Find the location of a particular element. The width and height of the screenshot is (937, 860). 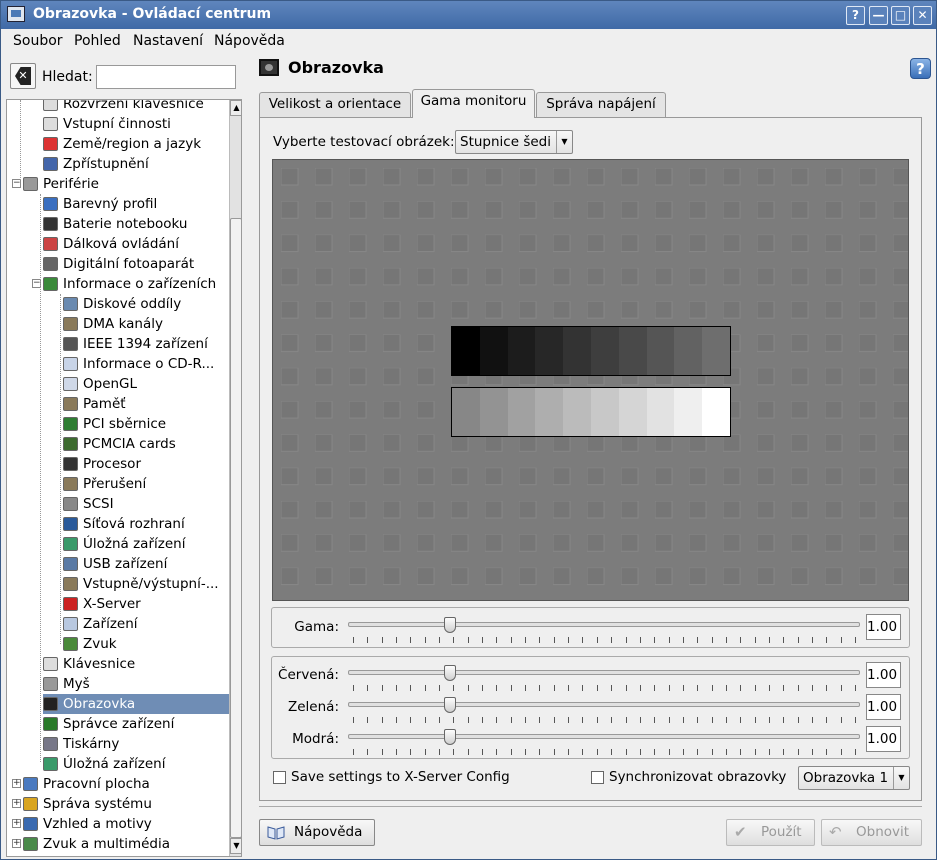

tree-item: Síťová rozhraní is located at coordinates (146, 524).